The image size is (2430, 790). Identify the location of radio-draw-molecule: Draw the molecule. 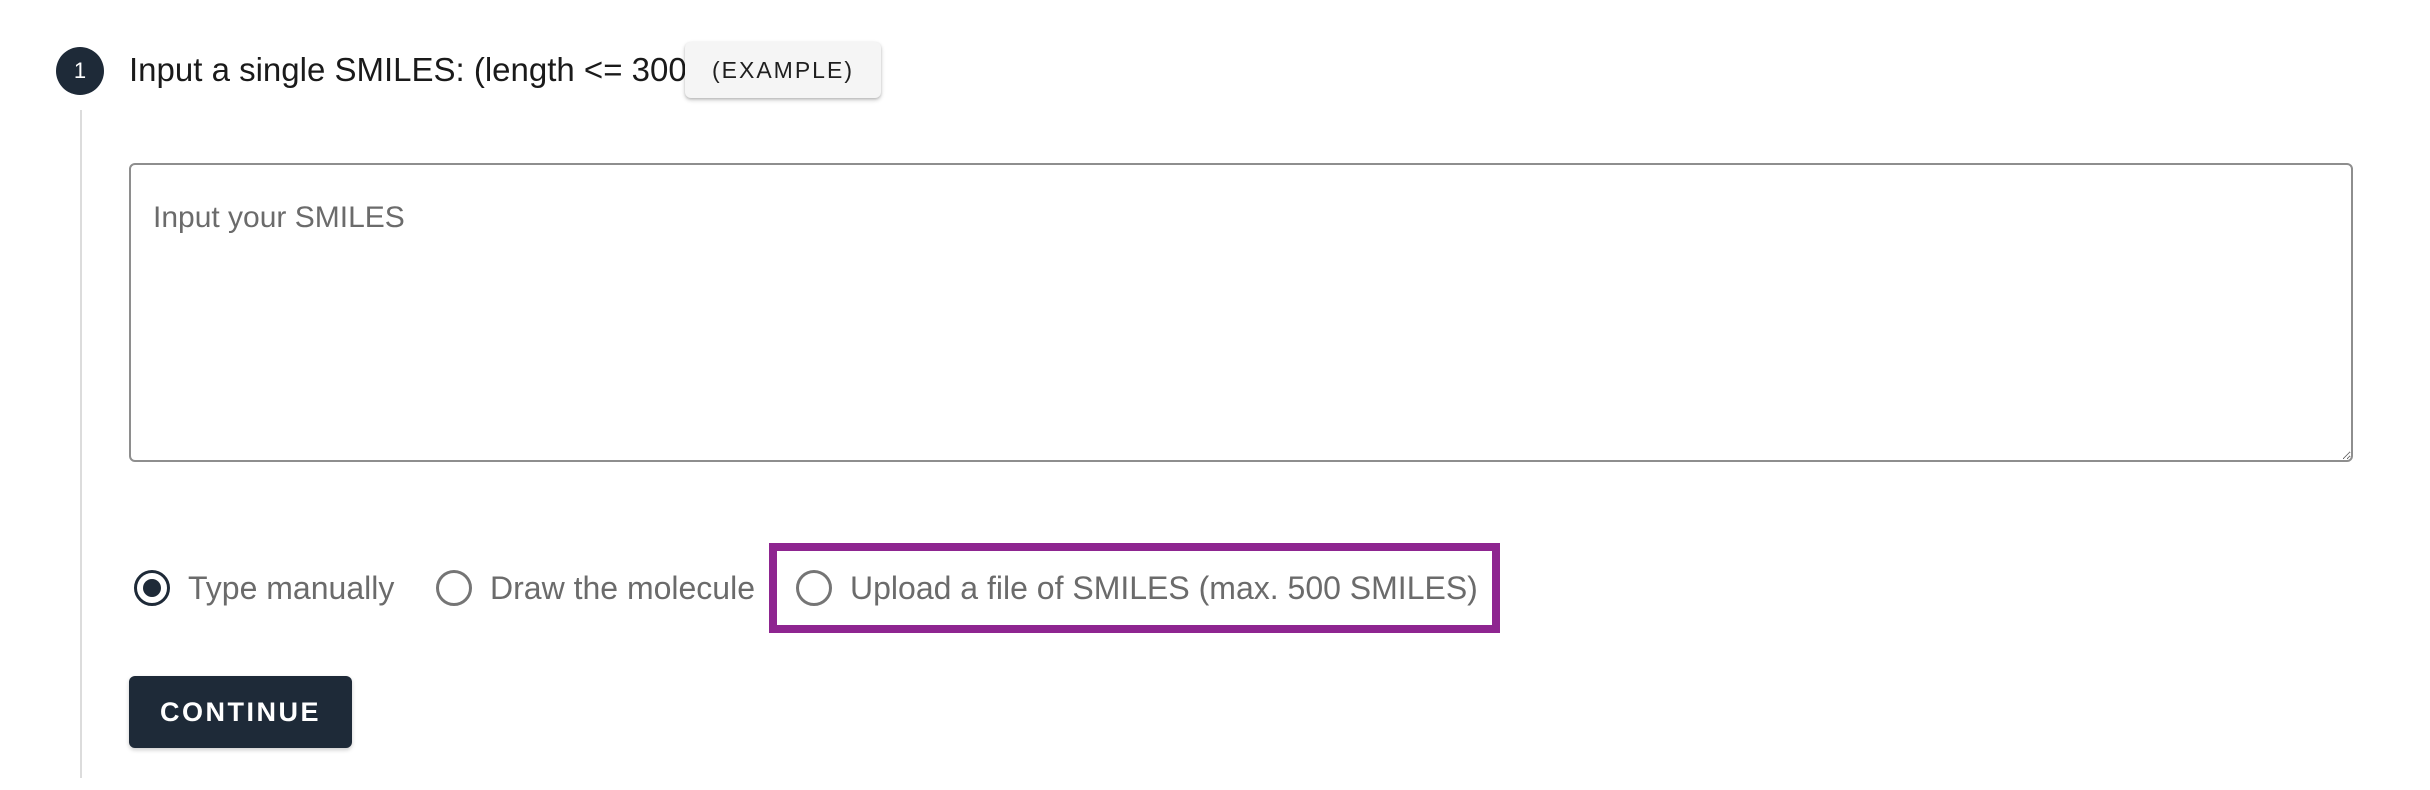
(595, 588).